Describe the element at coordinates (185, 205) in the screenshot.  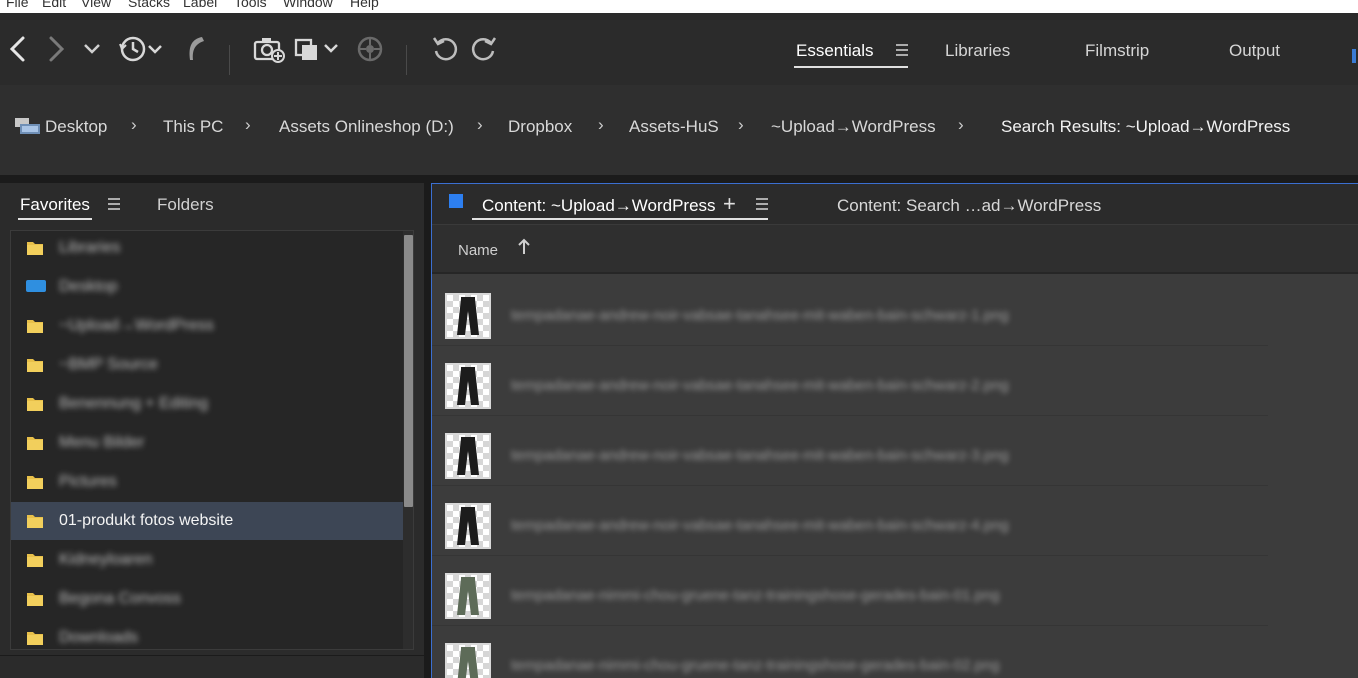
I see `tab-folders: Folders` at that location.